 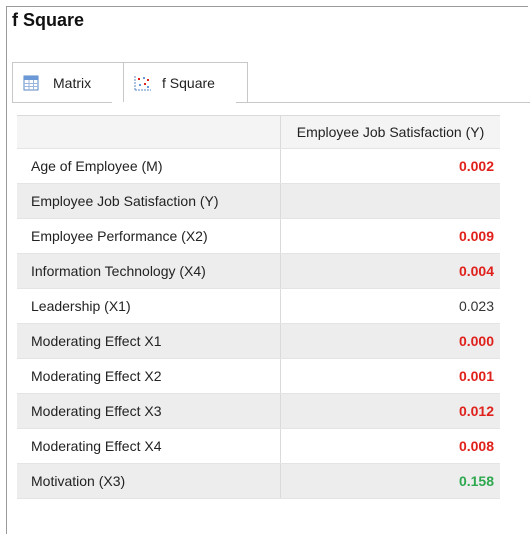 I want to click on table-row: Motivation (X3) 0.158, so click(x=258, y=481).